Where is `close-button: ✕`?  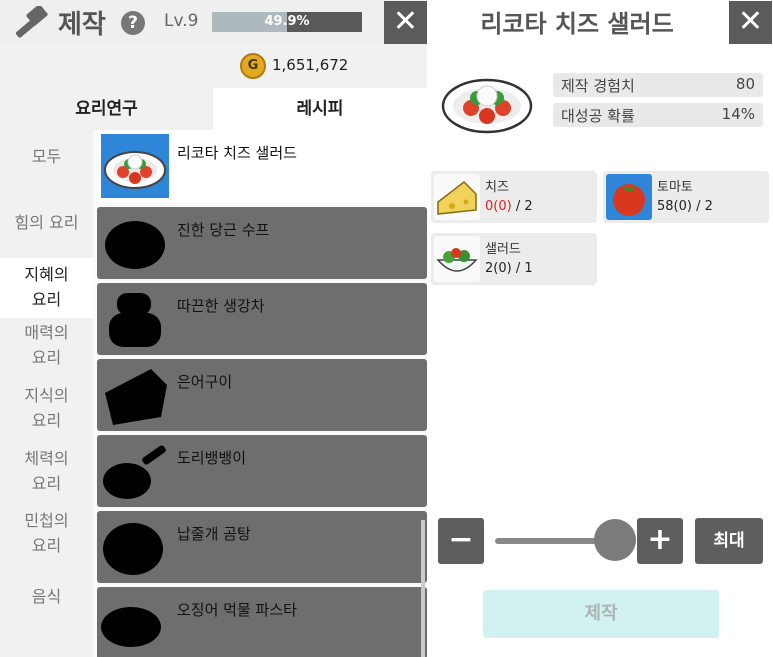
close-button: ✕ is located at coordinates (405, 22).